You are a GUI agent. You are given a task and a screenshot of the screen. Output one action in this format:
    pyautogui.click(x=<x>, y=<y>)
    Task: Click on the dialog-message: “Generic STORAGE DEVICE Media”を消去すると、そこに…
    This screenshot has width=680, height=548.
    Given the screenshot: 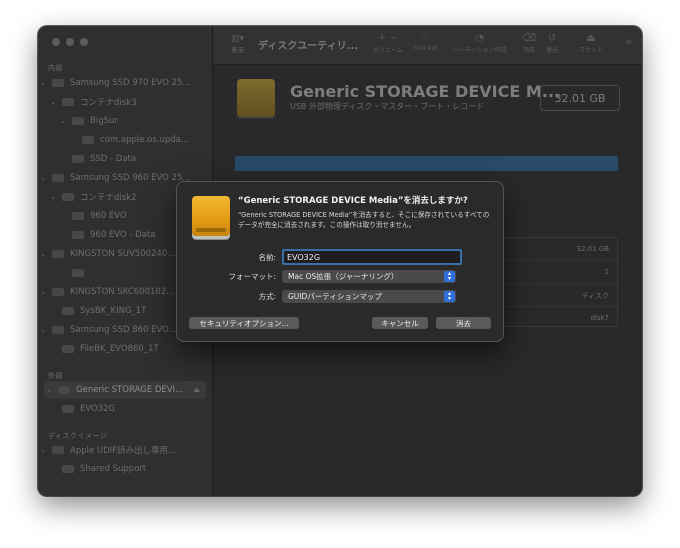 What is the action you would take?
    pyautogui.click(x=364, y=220)
    